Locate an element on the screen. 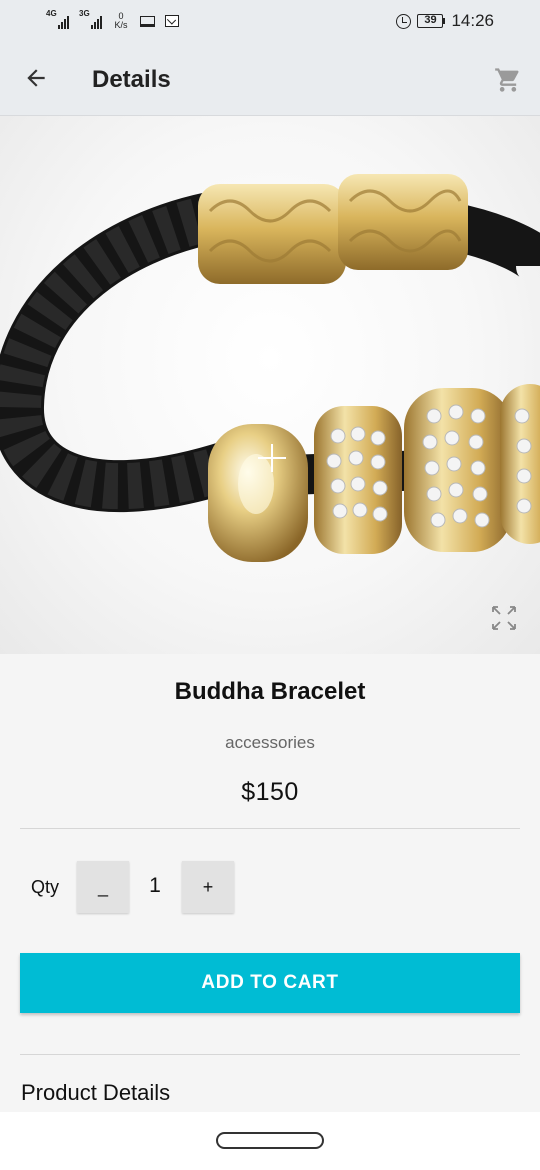 Image resolution: width=540 pixels, height=1170 pixels. quantity-value: 1 is located at coordinates (155, 885).